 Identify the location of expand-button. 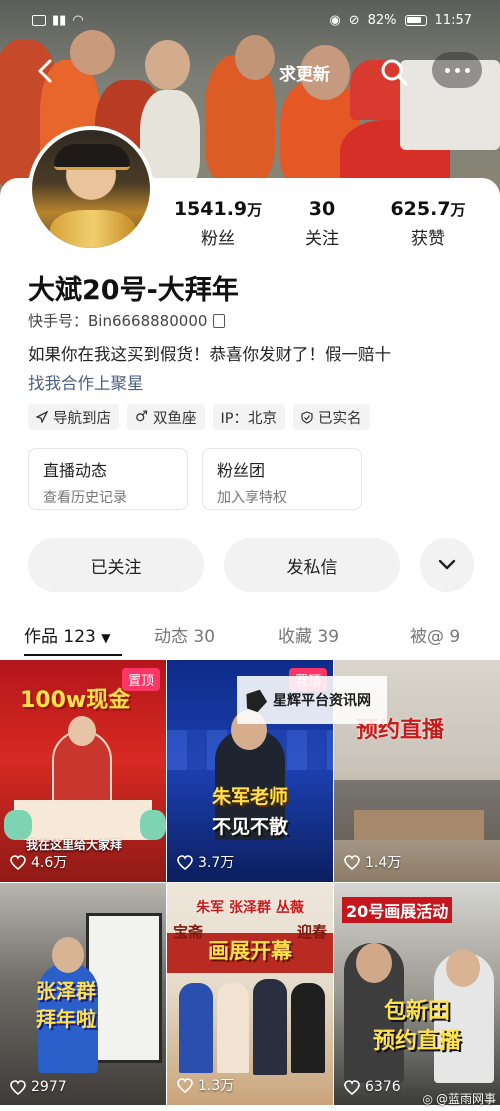
(447, 565).